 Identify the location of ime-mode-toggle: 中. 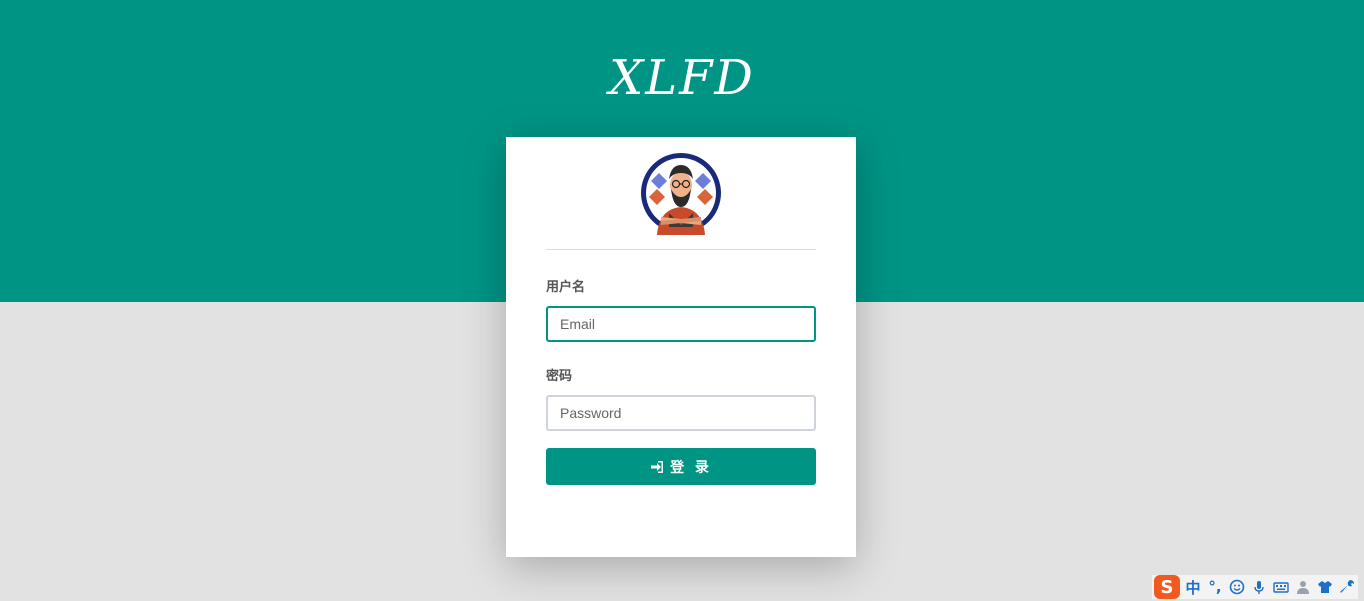
(1193, 587).